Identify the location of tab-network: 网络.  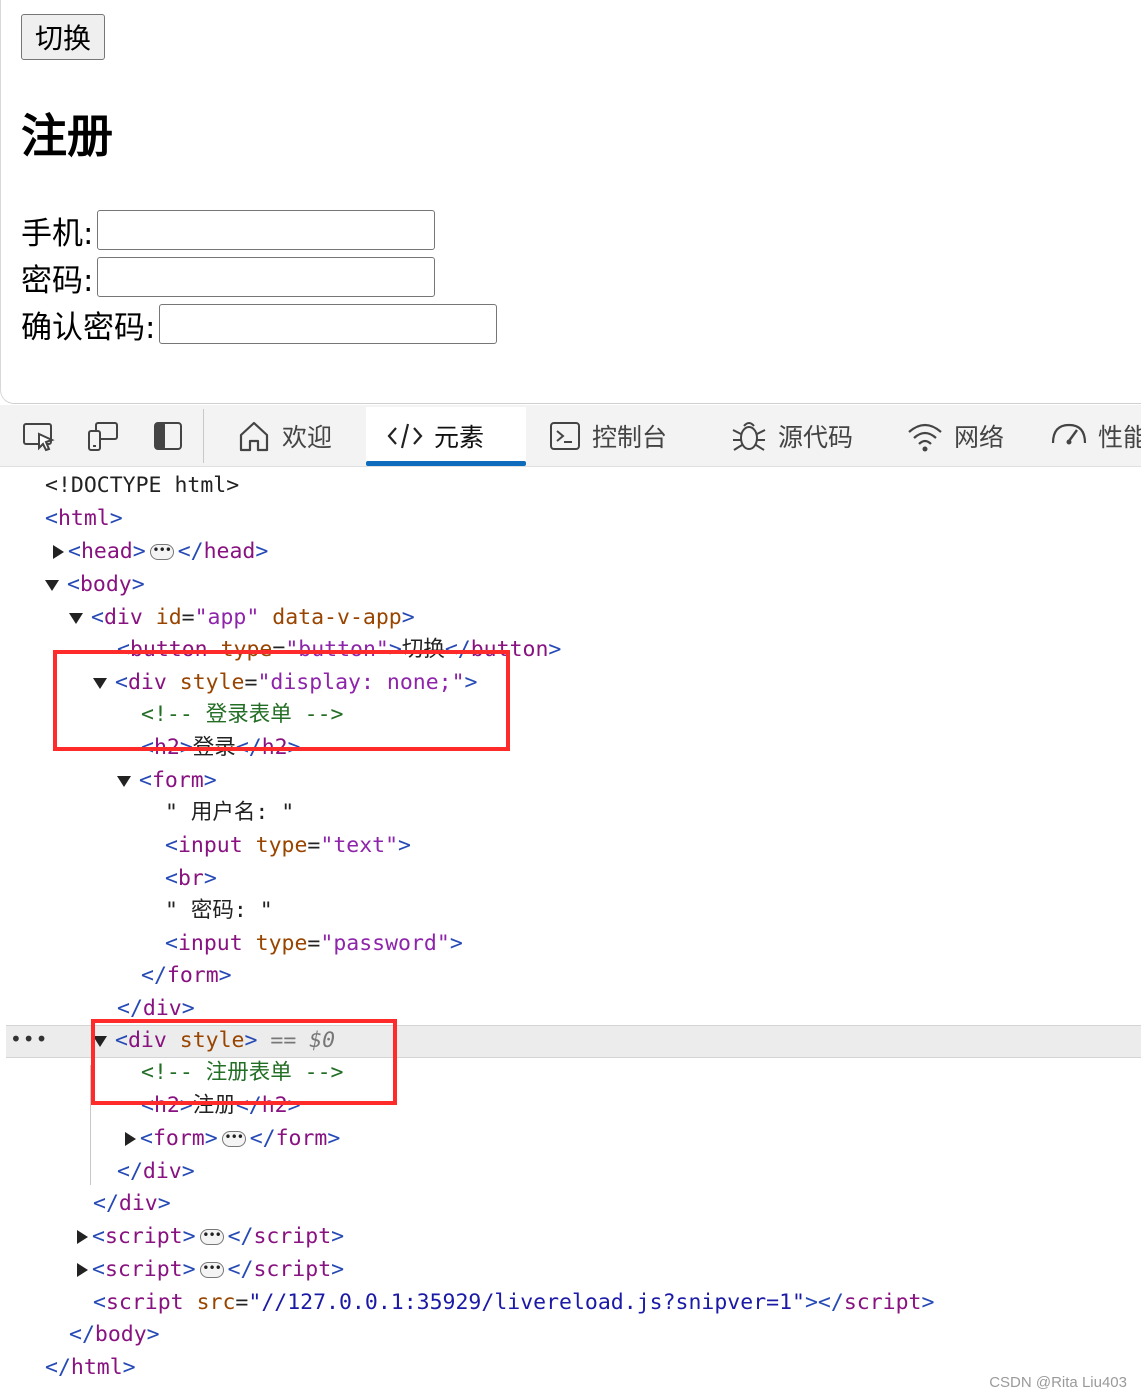
(955, 436).